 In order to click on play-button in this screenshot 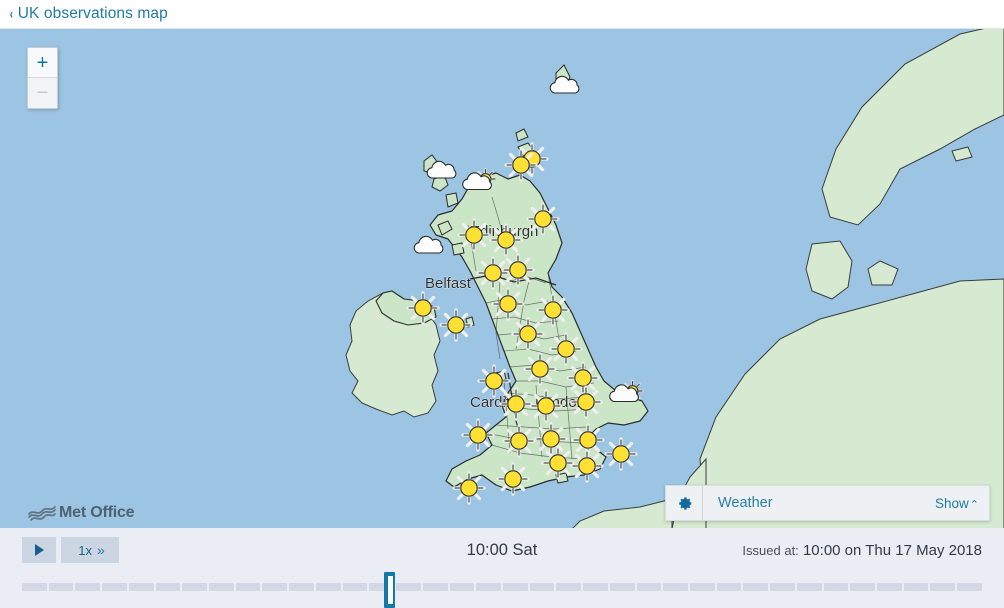, I will do `click(39, 550)`.